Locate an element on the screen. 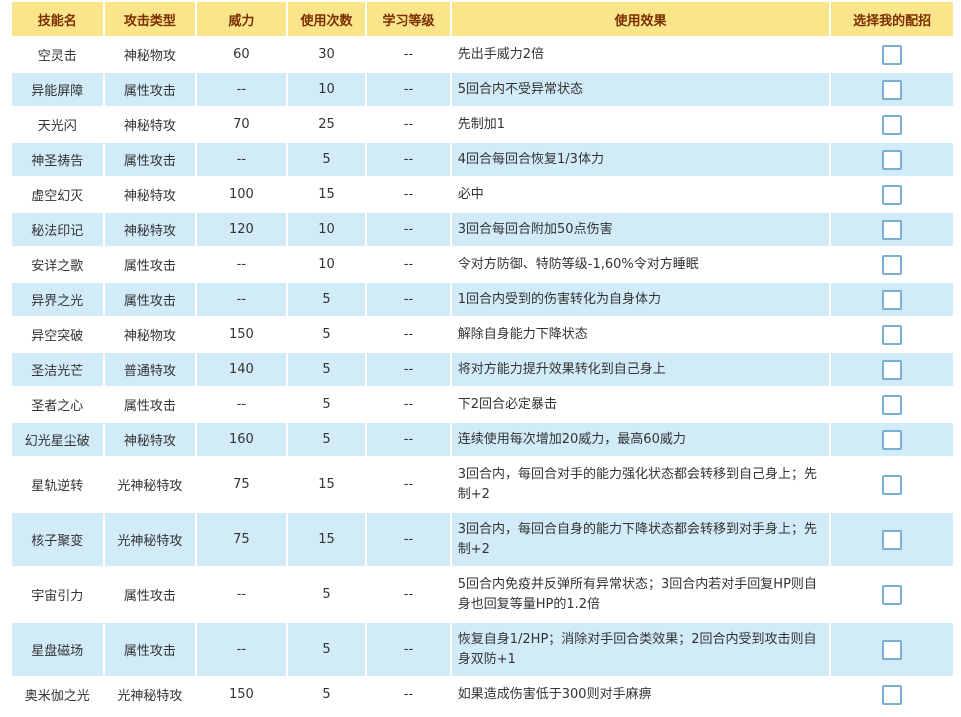  effect-cell: 先出手威力2倍 is located at coordinates (640, 54).